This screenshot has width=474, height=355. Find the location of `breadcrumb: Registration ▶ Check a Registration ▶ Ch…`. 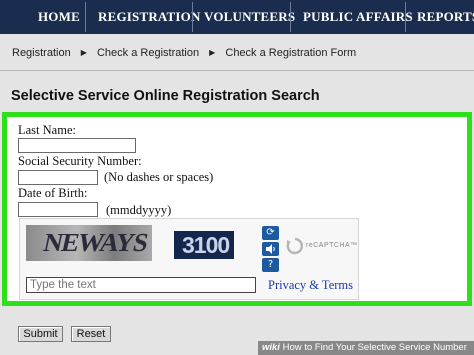

breadcrumb: Registration ▶ Check a Registration ▶ Ch… is located at coordinates (184, 53).